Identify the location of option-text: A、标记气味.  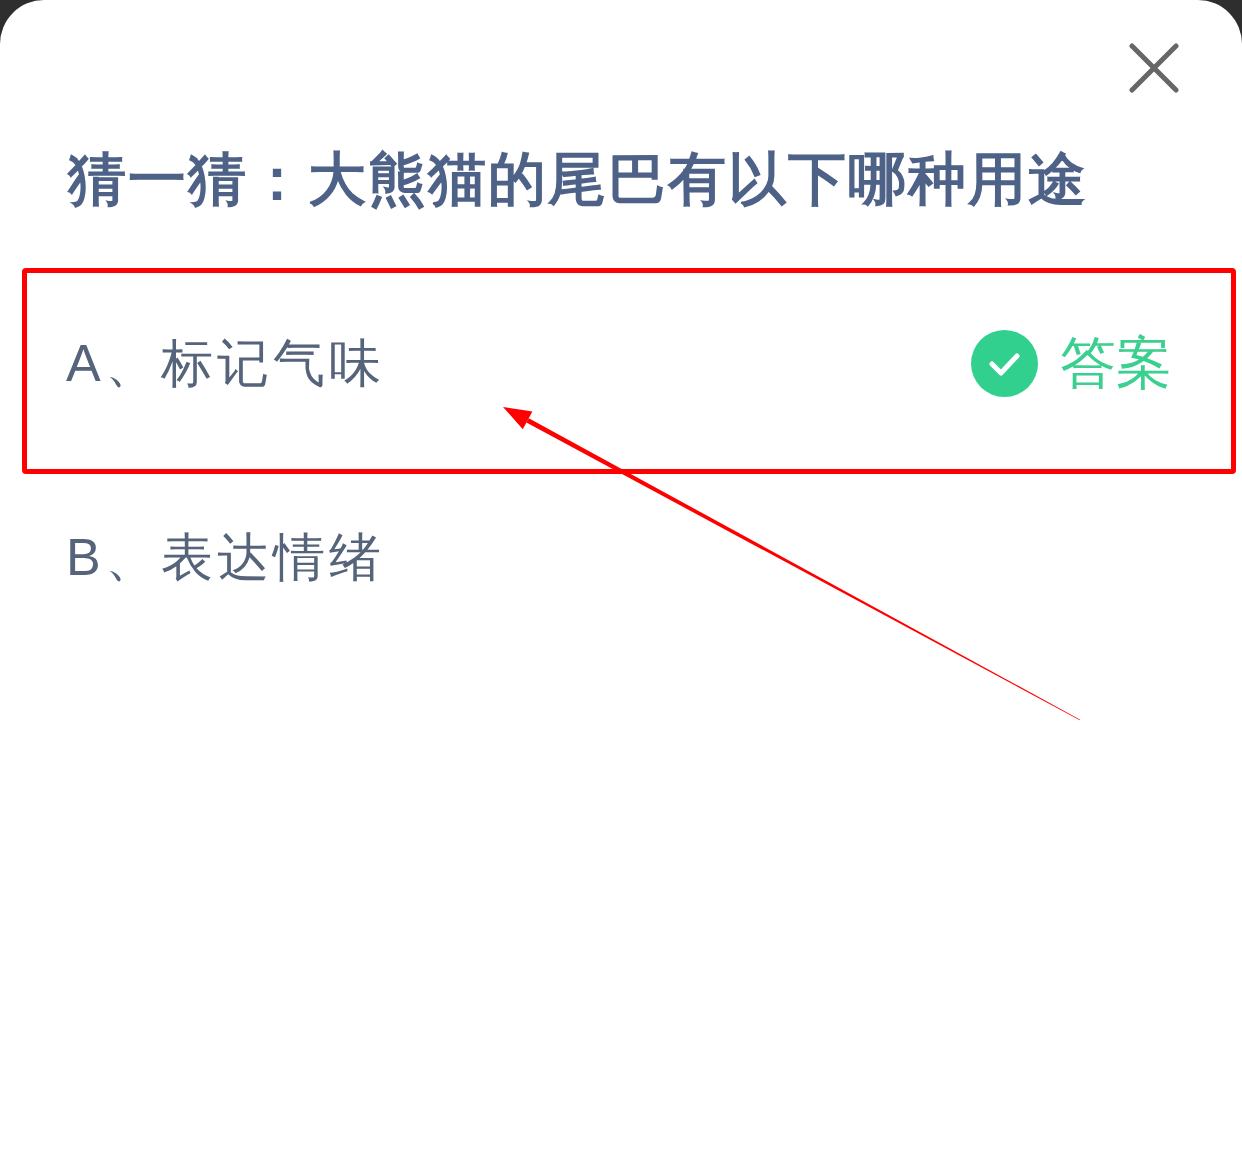
(225, 363).